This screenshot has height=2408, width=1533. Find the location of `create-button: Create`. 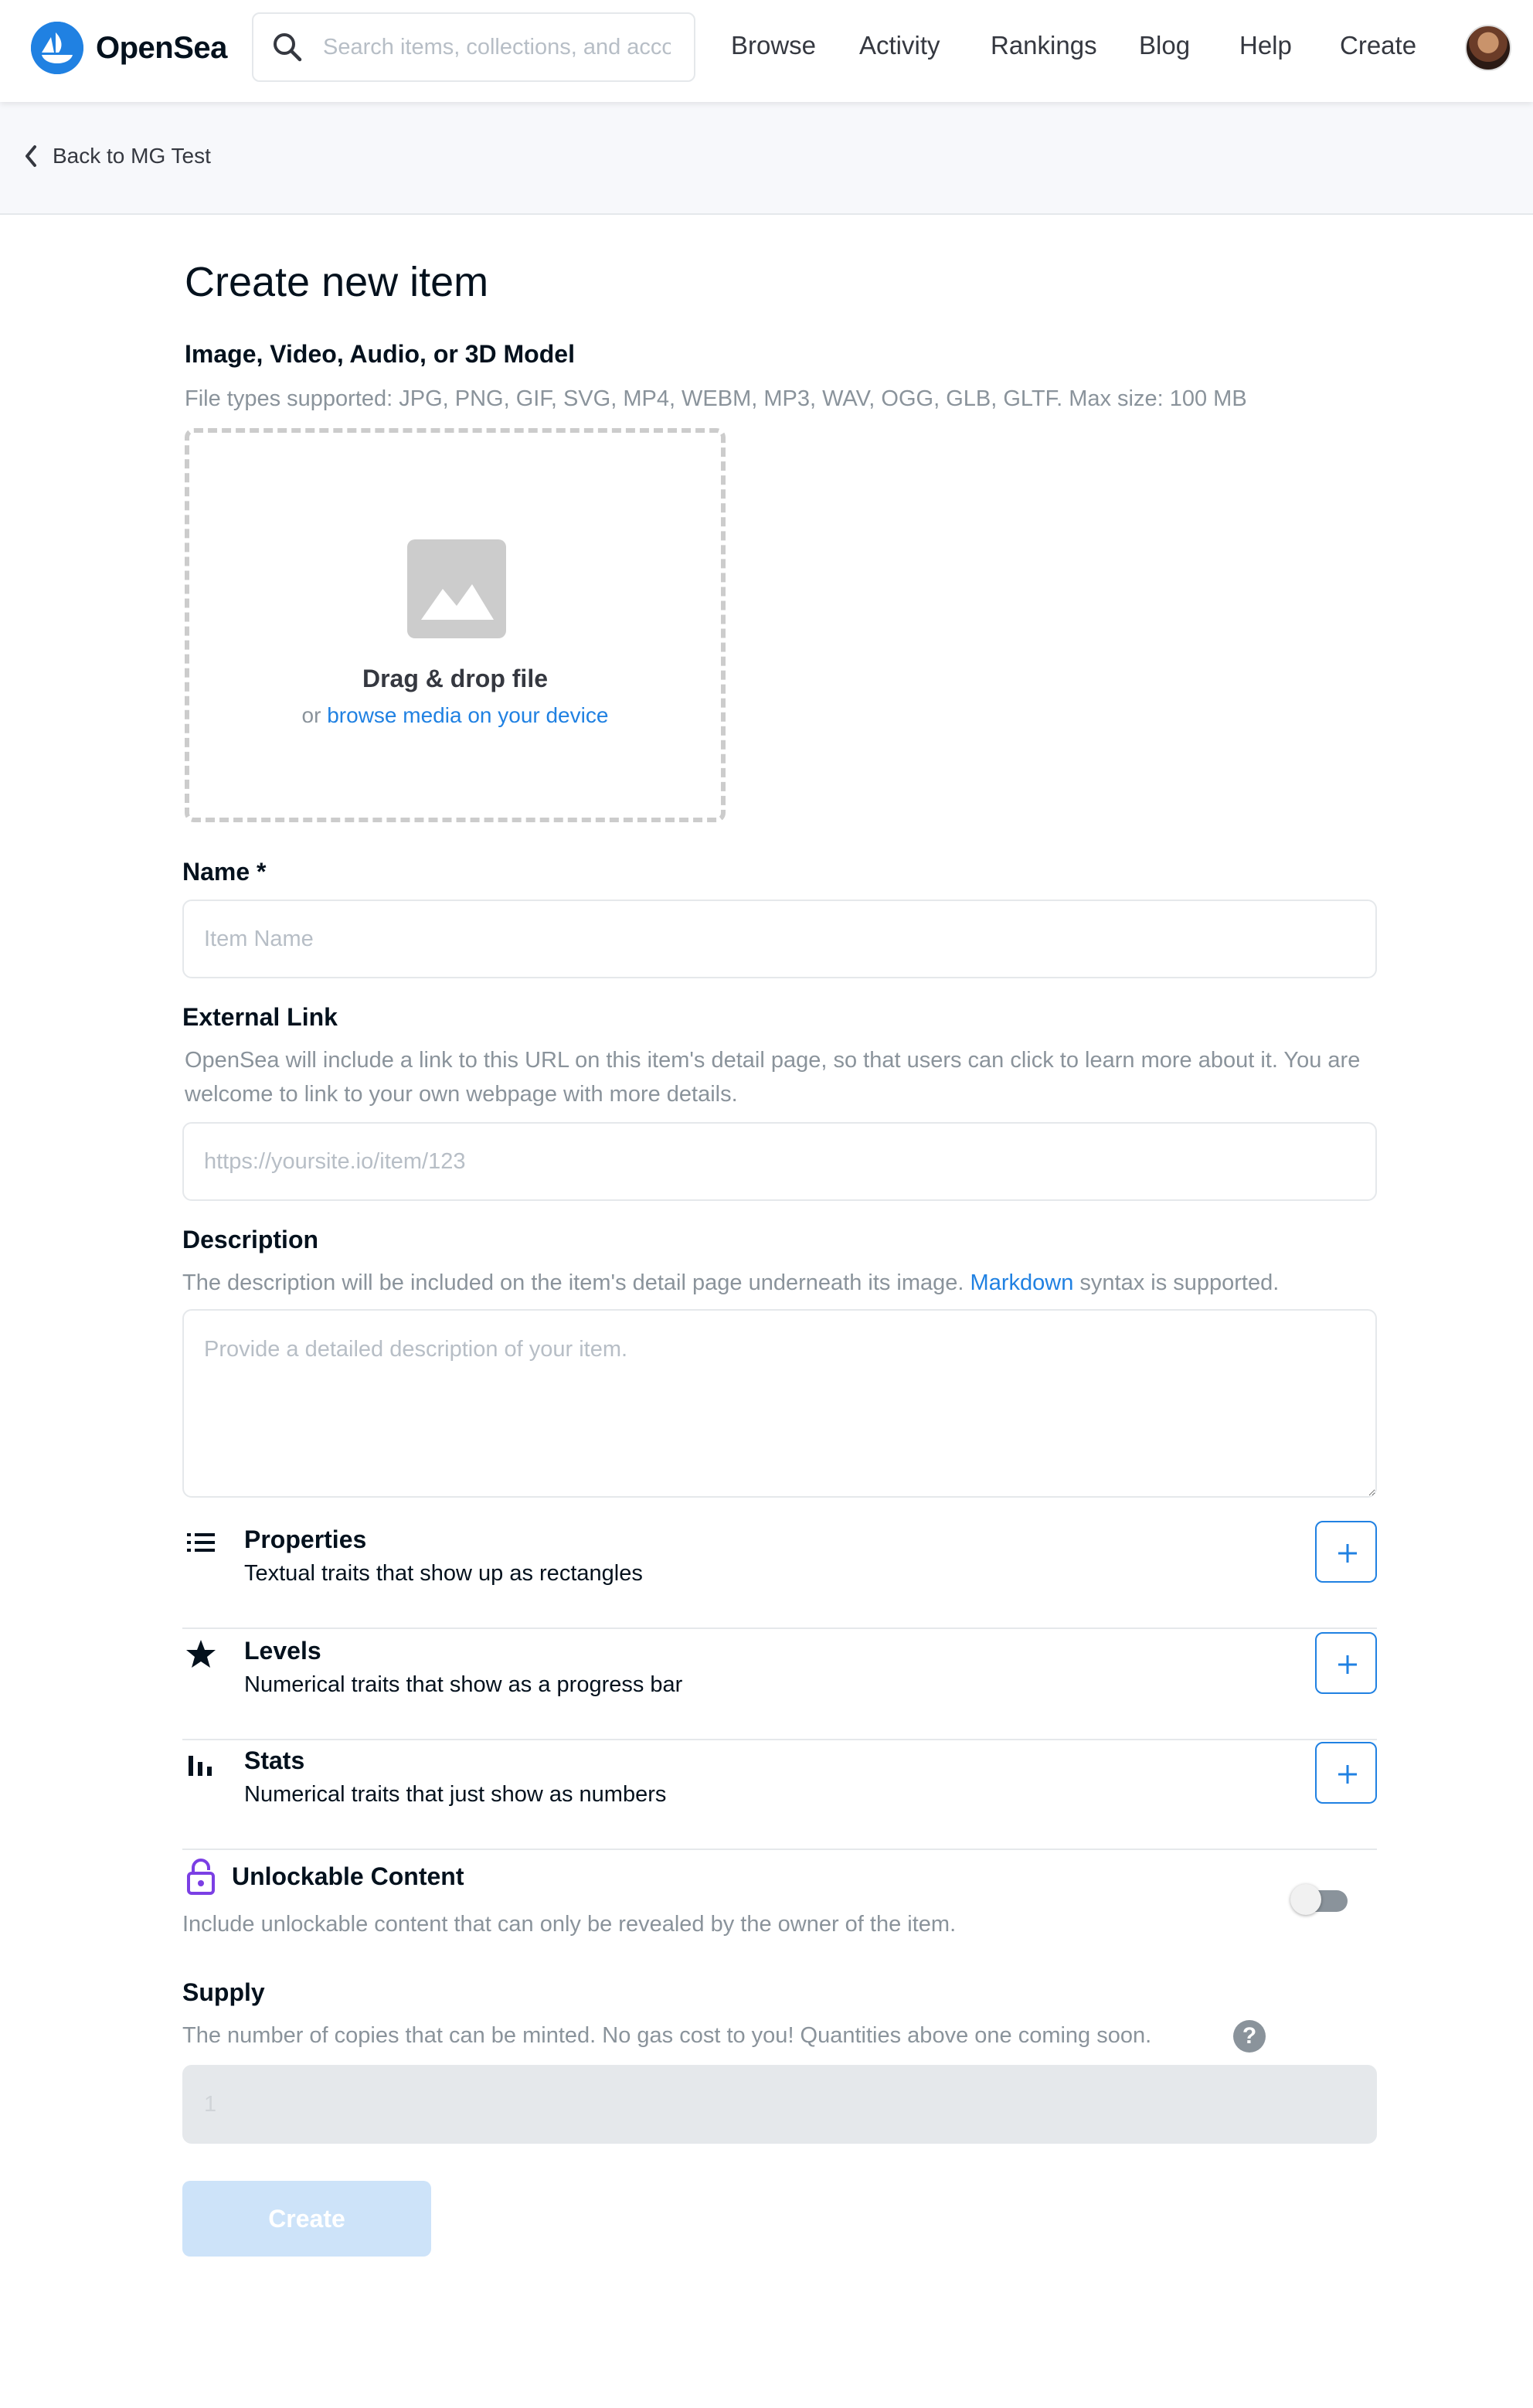

create-button: Create is located at coordinates (306, 2219).